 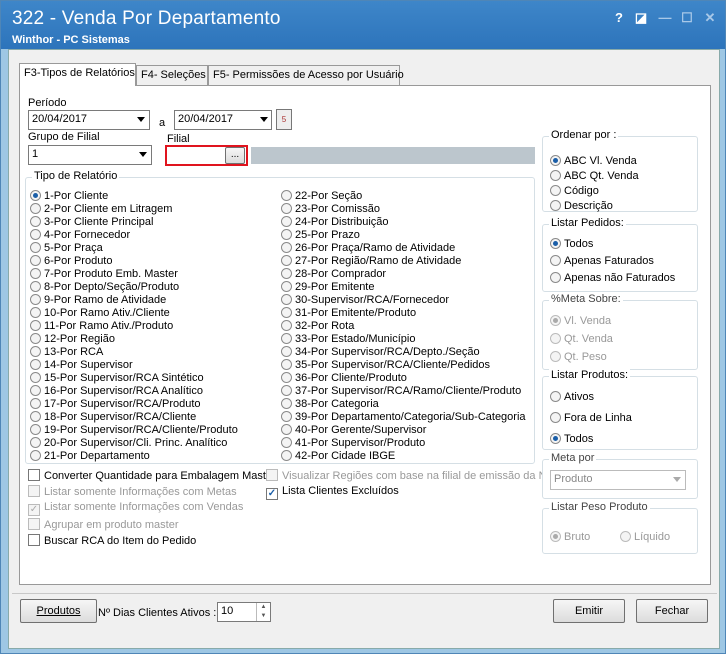 I want to click on meta-sobre-label: %Meta Sobre:, so click(x=586, y=299).